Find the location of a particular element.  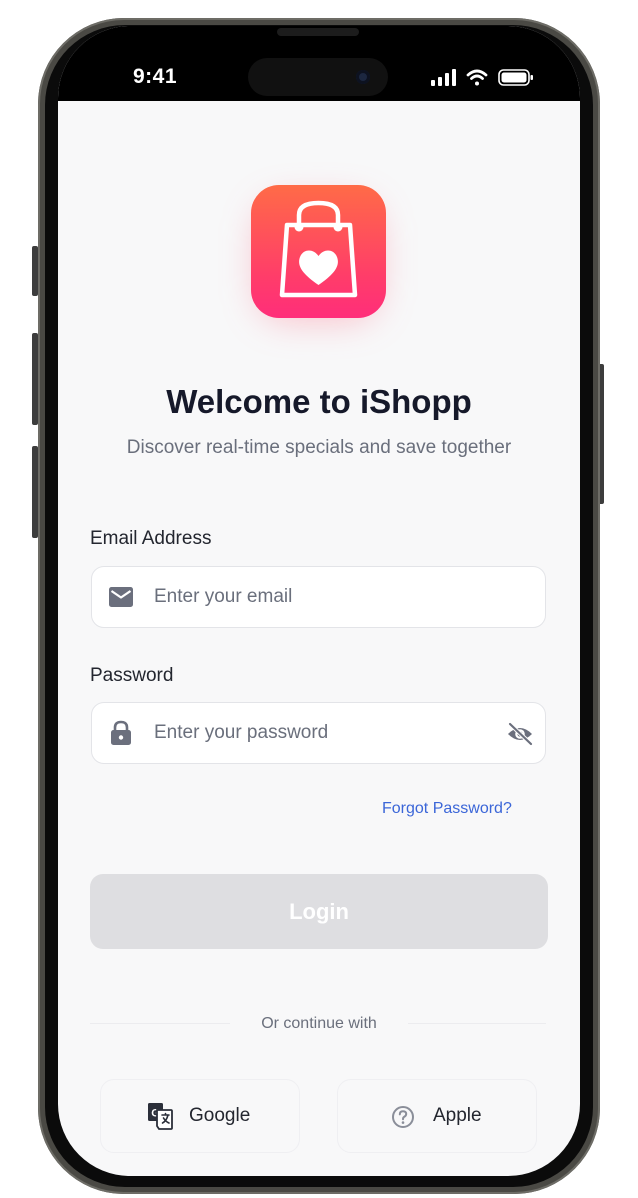

app-logo is located at coordinates (318, 251).